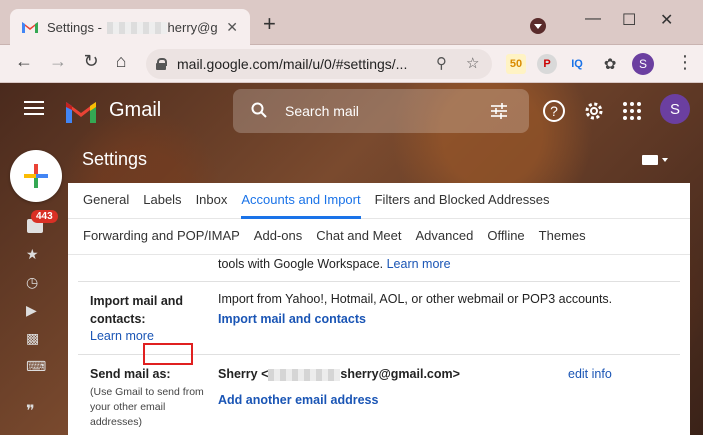 Image resolution: width=703 pixels, height=435 pixels. I want to click on workspace-row: tools with Google Workspace. Learn more, so click(334, 264).